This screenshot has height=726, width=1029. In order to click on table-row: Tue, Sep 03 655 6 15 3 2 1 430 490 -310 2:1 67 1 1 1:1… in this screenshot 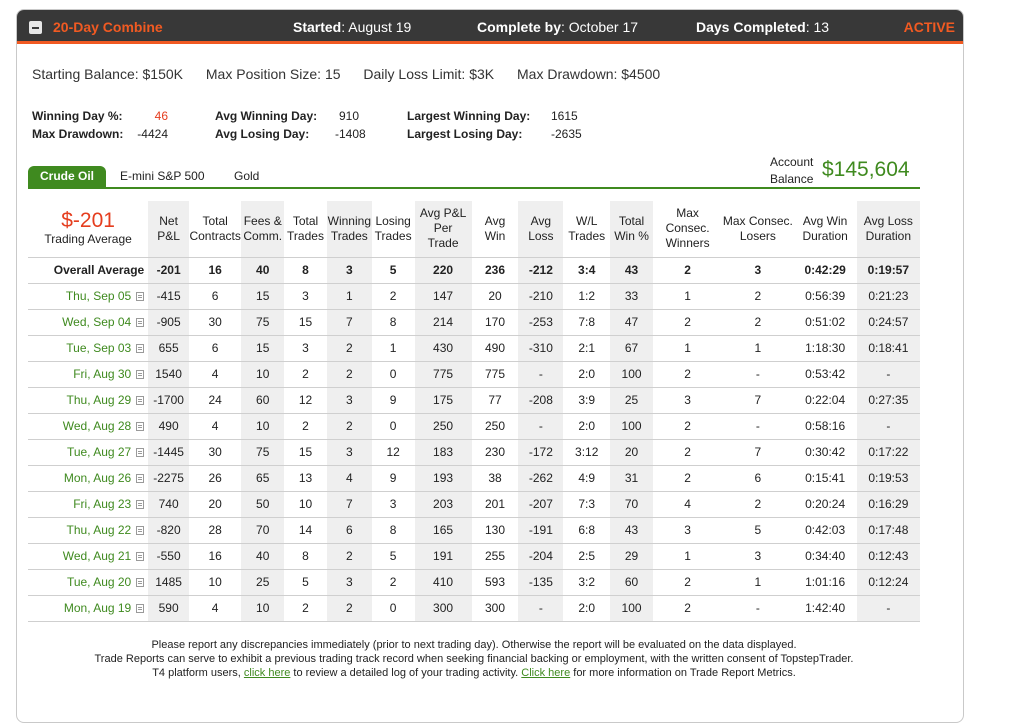, I will do `click(474, 348)`.